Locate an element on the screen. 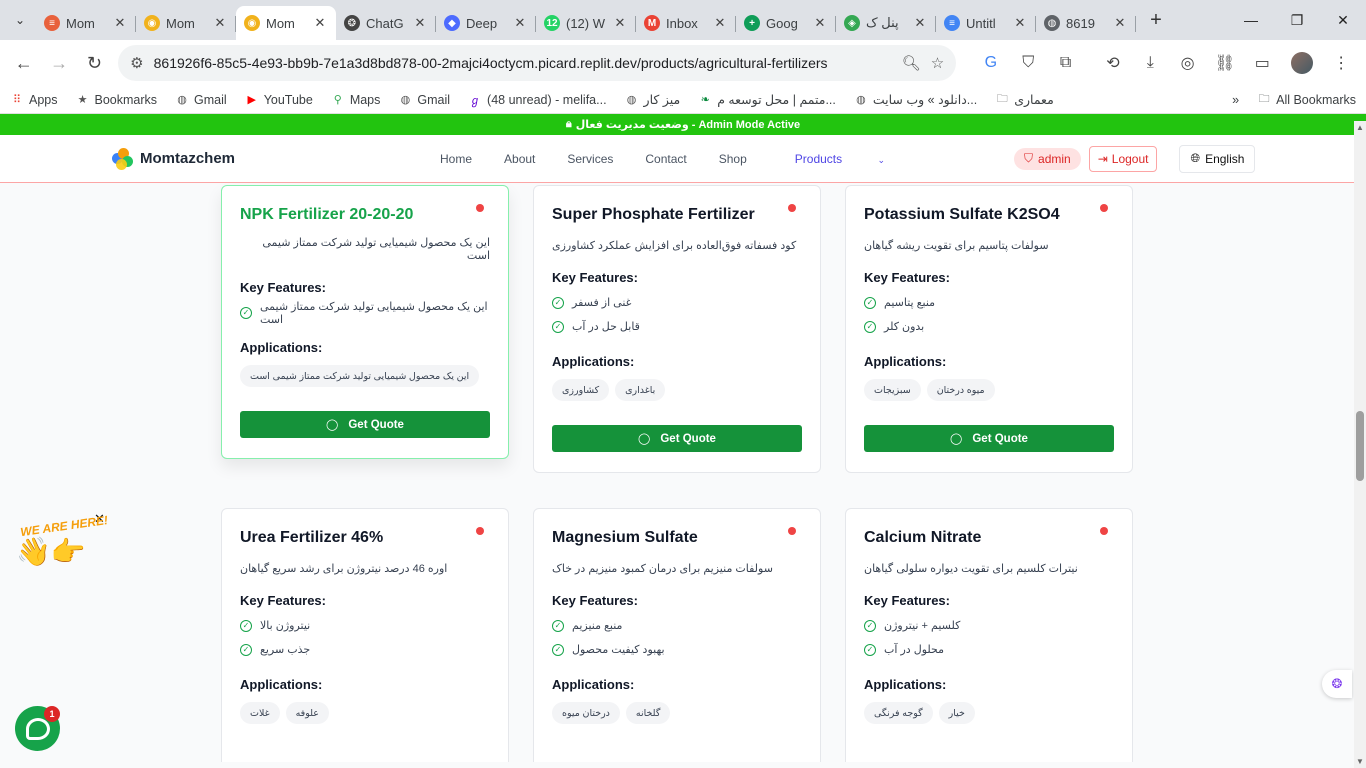  all-bookmarks-button: 🗀 All Bookmarks is located at coordinates (1306, 100).